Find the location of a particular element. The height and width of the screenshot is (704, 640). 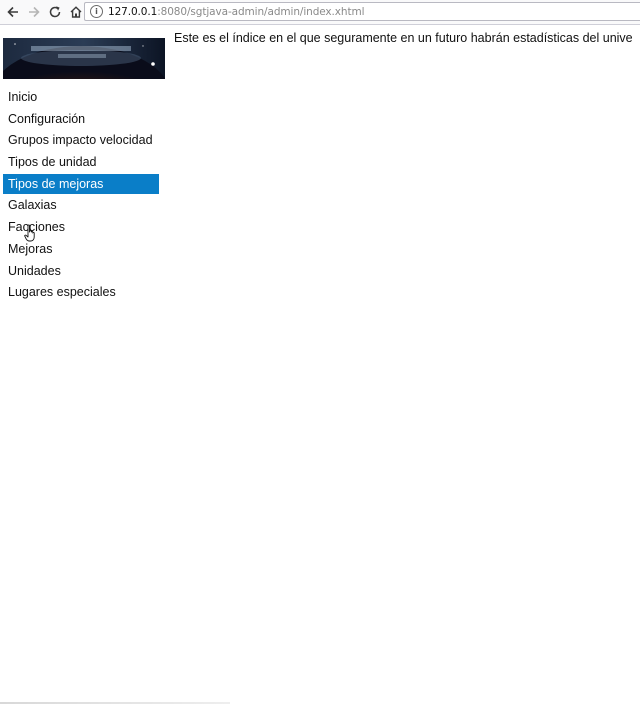

forward-arrow-icon is located at coordinates (34, 12).